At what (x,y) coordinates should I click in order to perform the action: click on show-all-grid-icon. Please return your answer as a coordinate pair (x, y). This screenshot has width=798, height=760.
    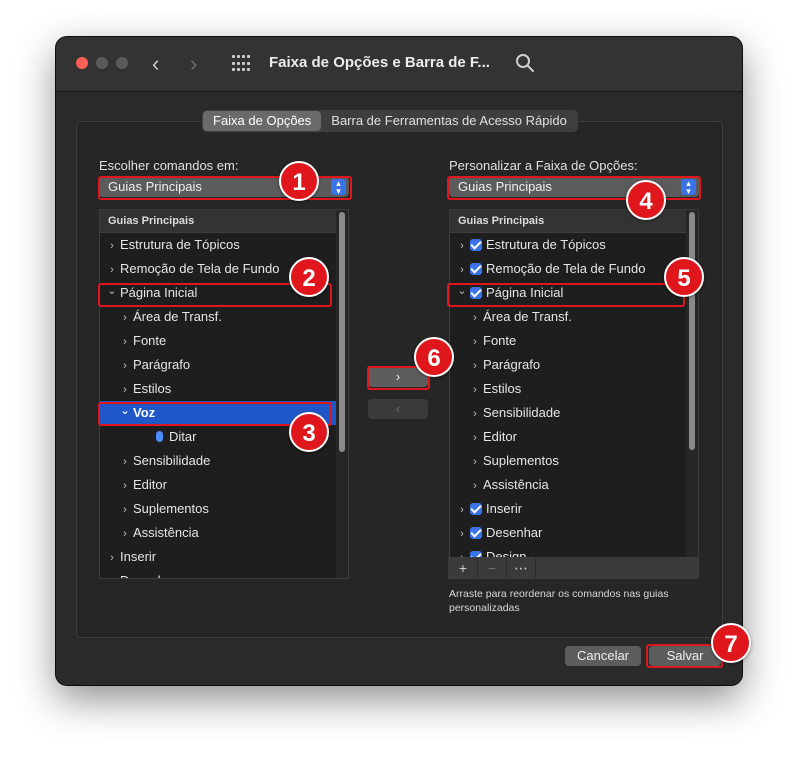
    Looking at the image, I should click on (241, 64).